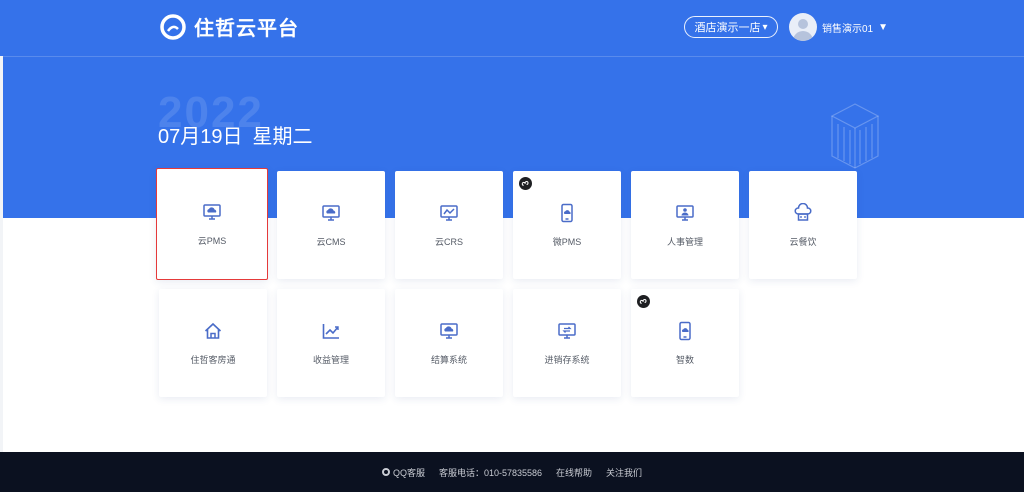 The height and width of the screenshot is (492, 1024). Describe the element at coordinates (330, 331) in the screenshot. I see `trend-chart-icon` at that location.